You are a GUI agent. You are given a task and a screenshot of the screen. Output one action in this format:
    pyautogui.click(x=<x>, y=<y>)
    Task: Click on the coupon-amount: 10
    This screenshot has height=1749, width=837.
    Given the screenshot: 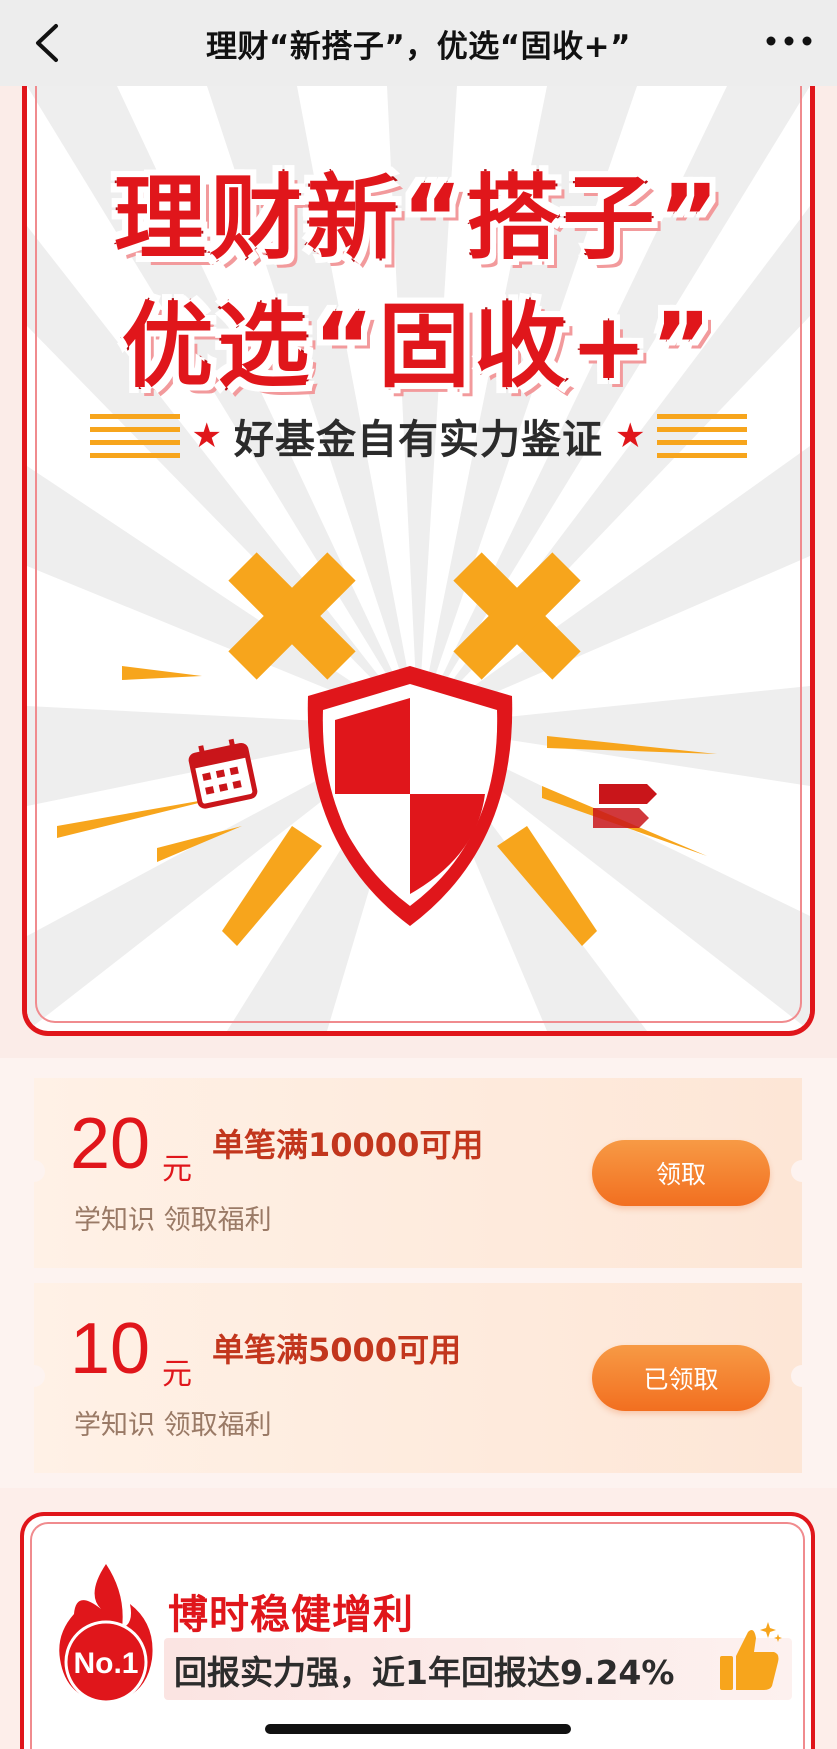 What is the action you would take?
    pyautogui.click(x=110, y=1349)
    